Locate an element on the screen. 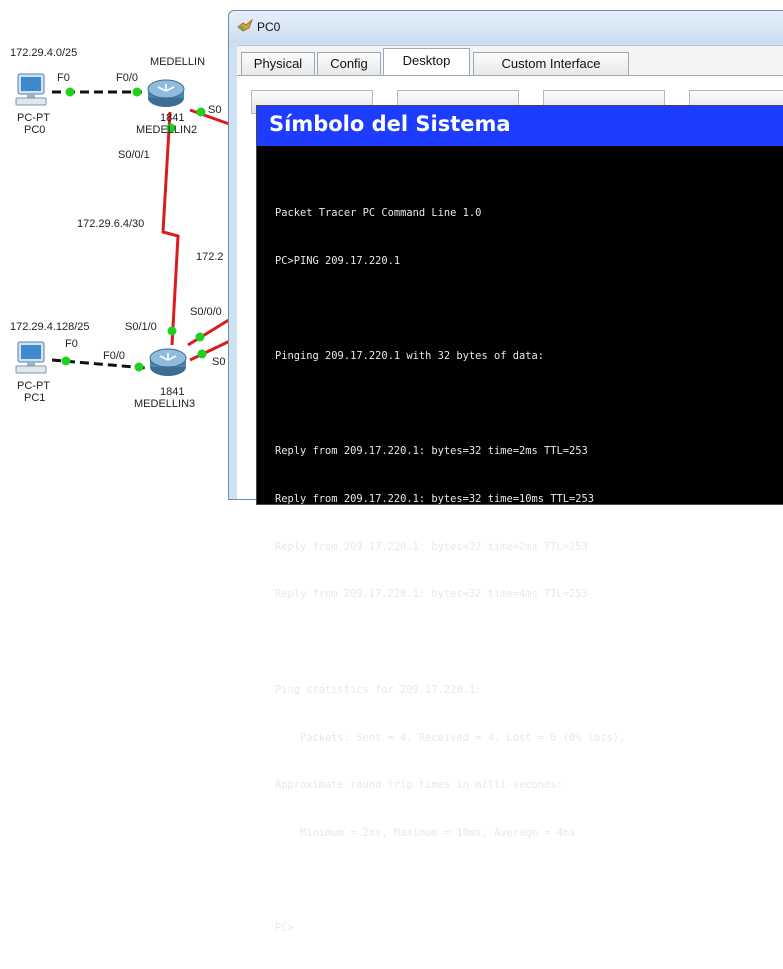 Image resolution: width=783 pixels, height=969 pixels. terminal-line: PC>PING 209.17.220.1 is located at coordinates (338, 260).